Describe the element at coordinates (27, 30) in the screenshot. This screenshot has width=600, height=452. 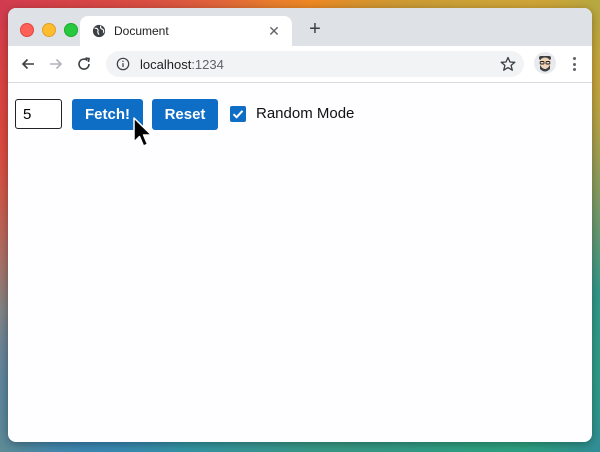
I see `close-window-button` at that location.